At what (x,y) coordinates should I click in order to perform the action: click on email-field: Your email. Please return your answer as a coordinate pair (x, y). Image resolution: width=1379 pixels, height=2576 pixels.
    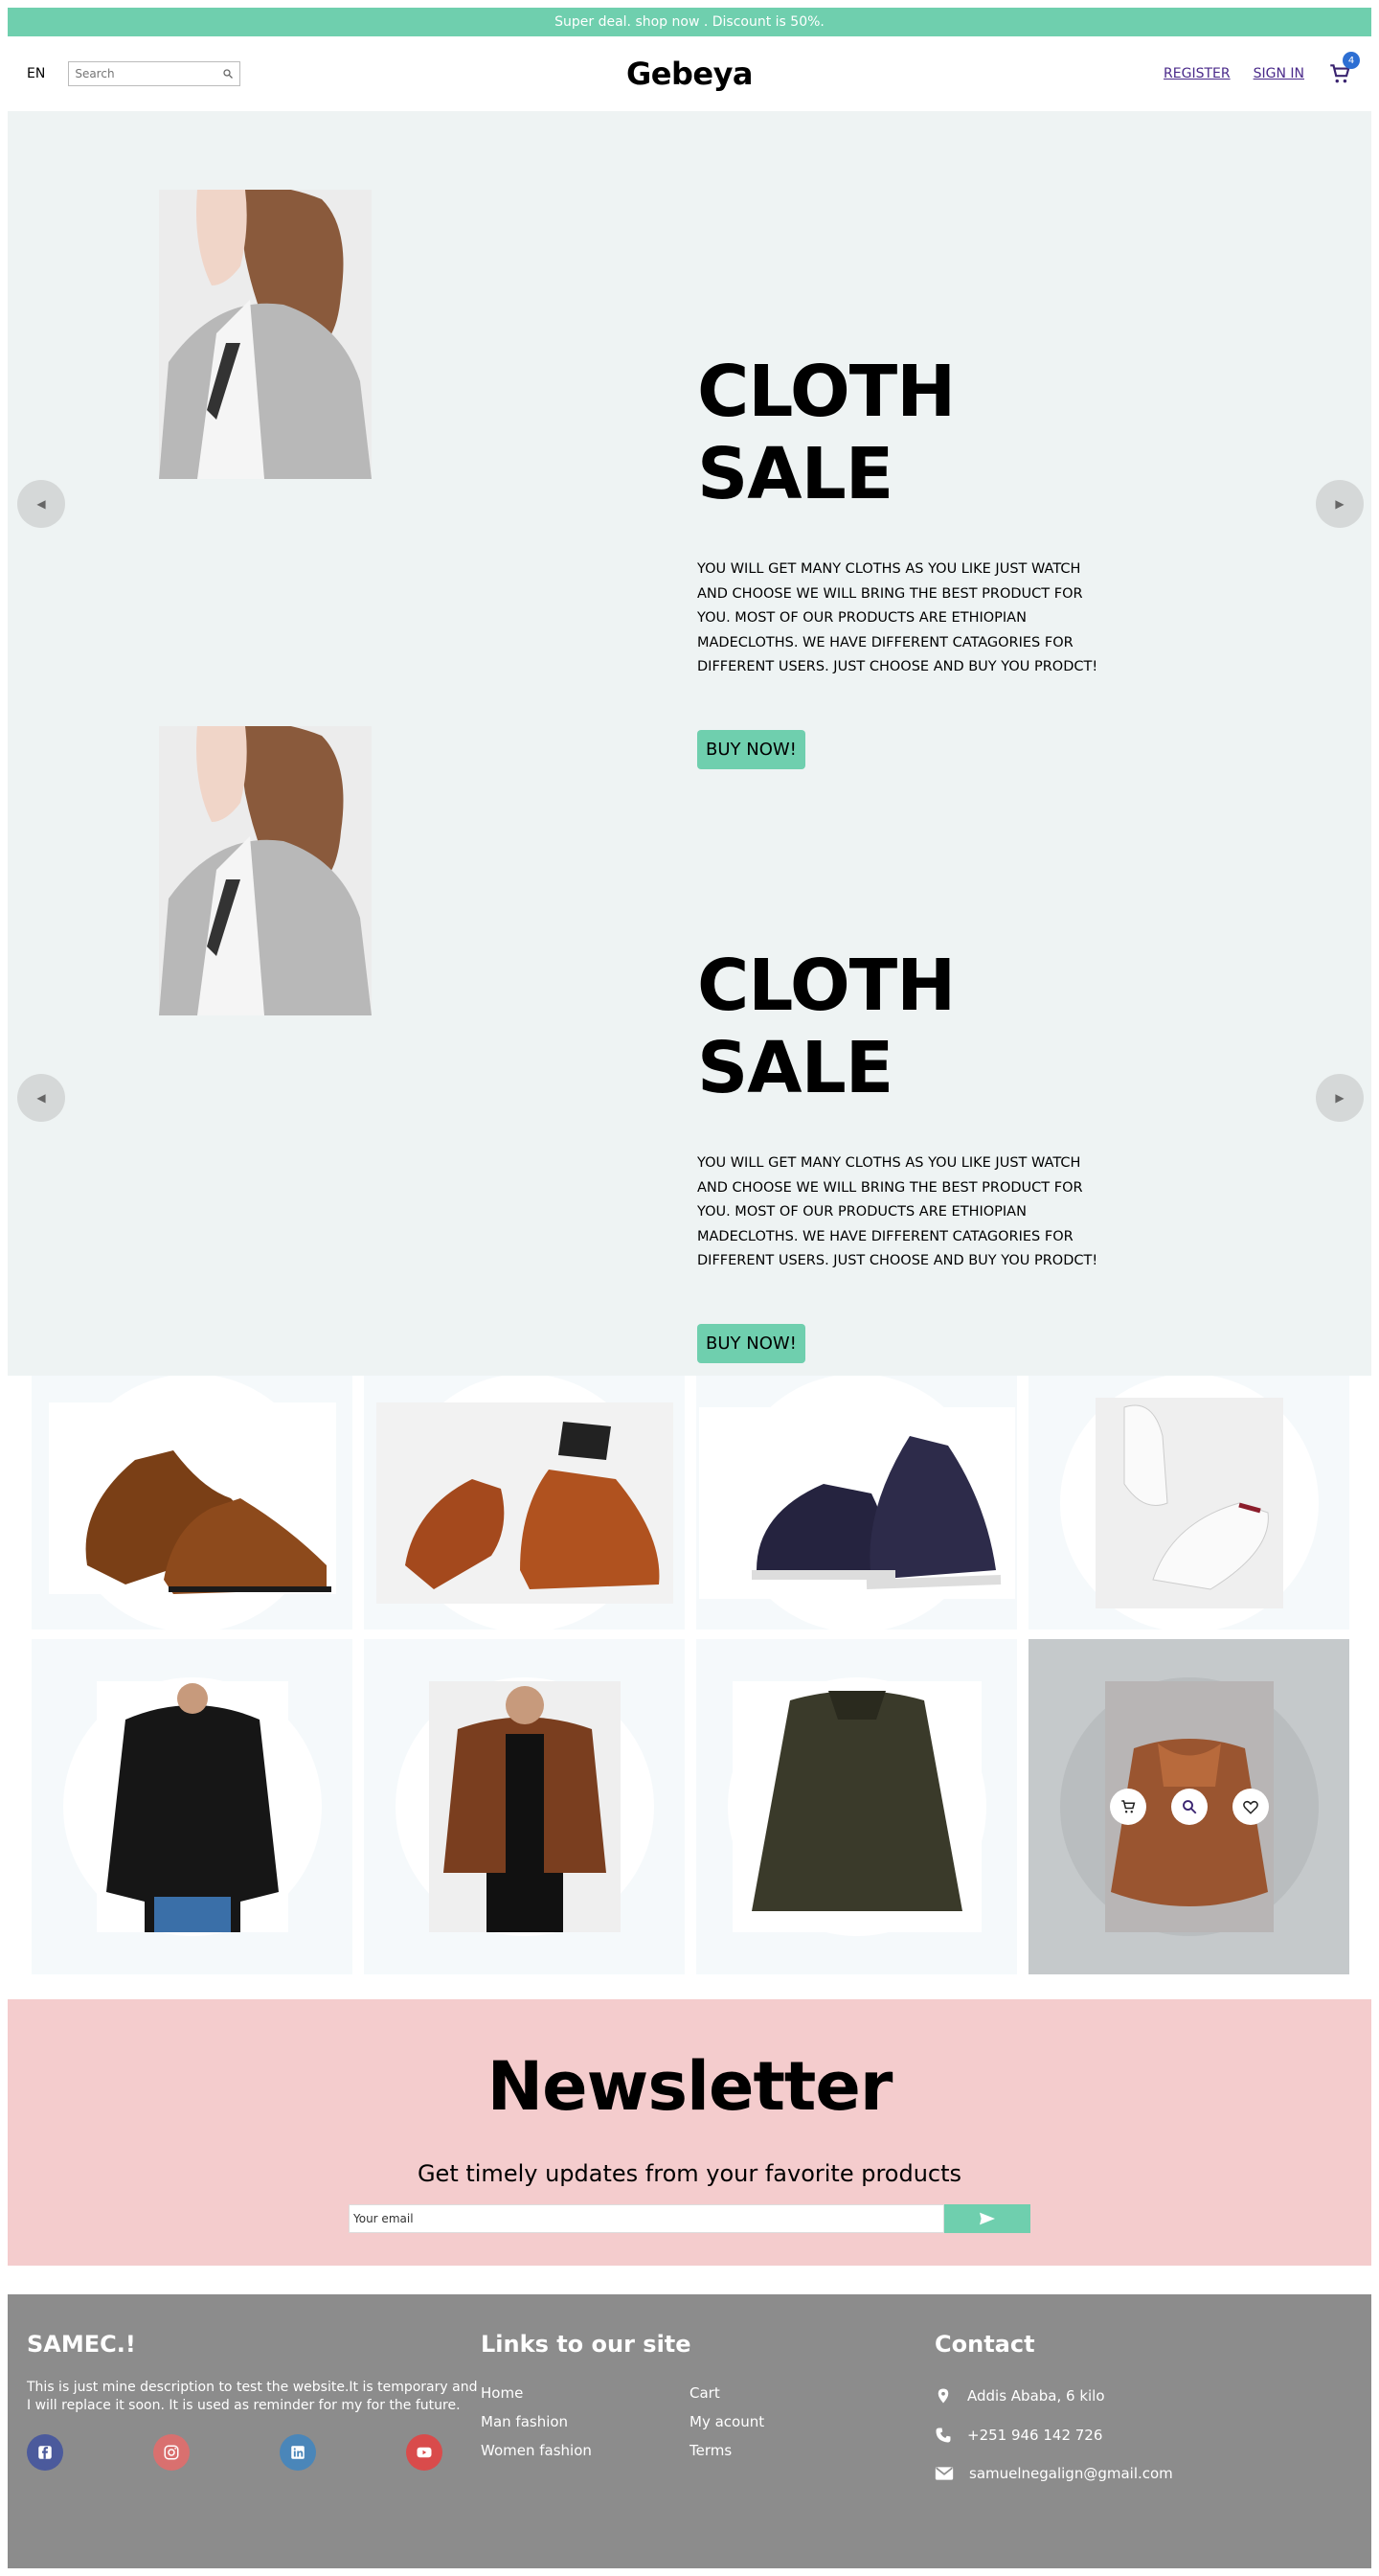
    Looking at the image, I should click on (646, 2218).